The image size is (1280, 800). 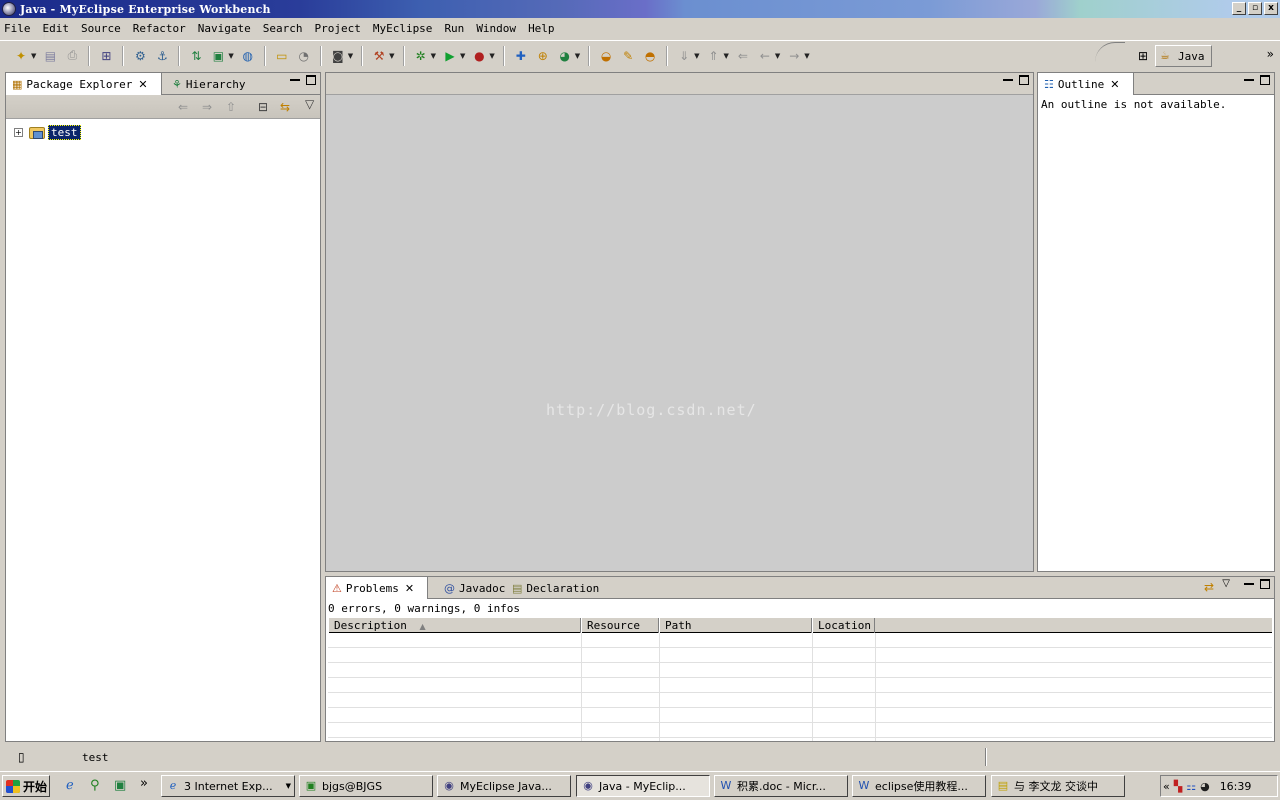 What do you see at coordinates (231, 107) in the screenshot?
I see `up-icon: ⇧` at bounding box center [231, 107].